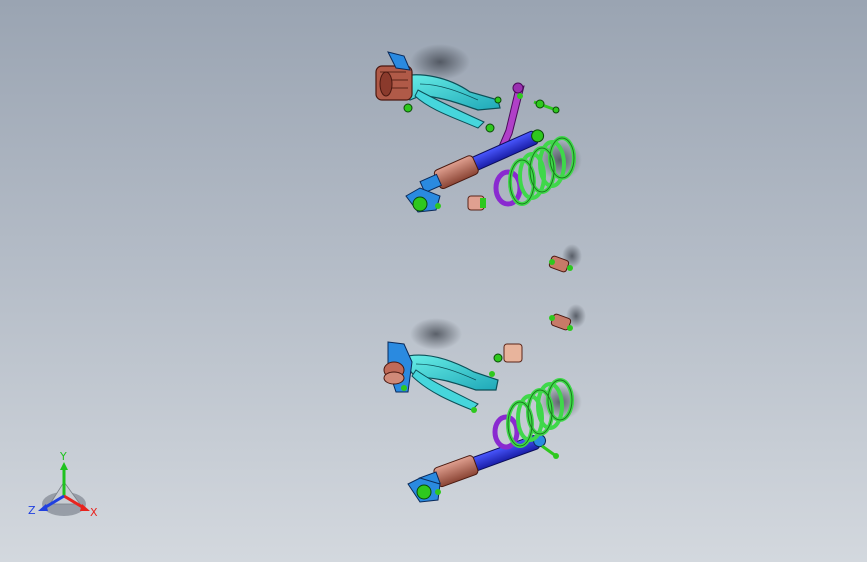 The image size is (867, 562). Describe the element at coordinates (567, 287) in the screenshot. I see `loose-bushings` at that location.